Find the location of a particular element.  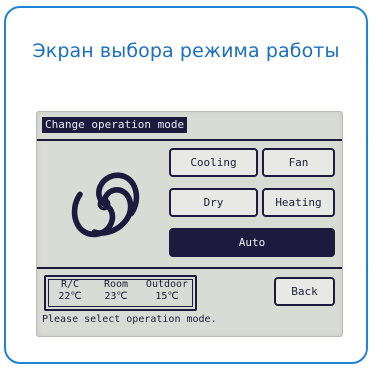

fan-button: Fan is located at coordinates (298, 162).